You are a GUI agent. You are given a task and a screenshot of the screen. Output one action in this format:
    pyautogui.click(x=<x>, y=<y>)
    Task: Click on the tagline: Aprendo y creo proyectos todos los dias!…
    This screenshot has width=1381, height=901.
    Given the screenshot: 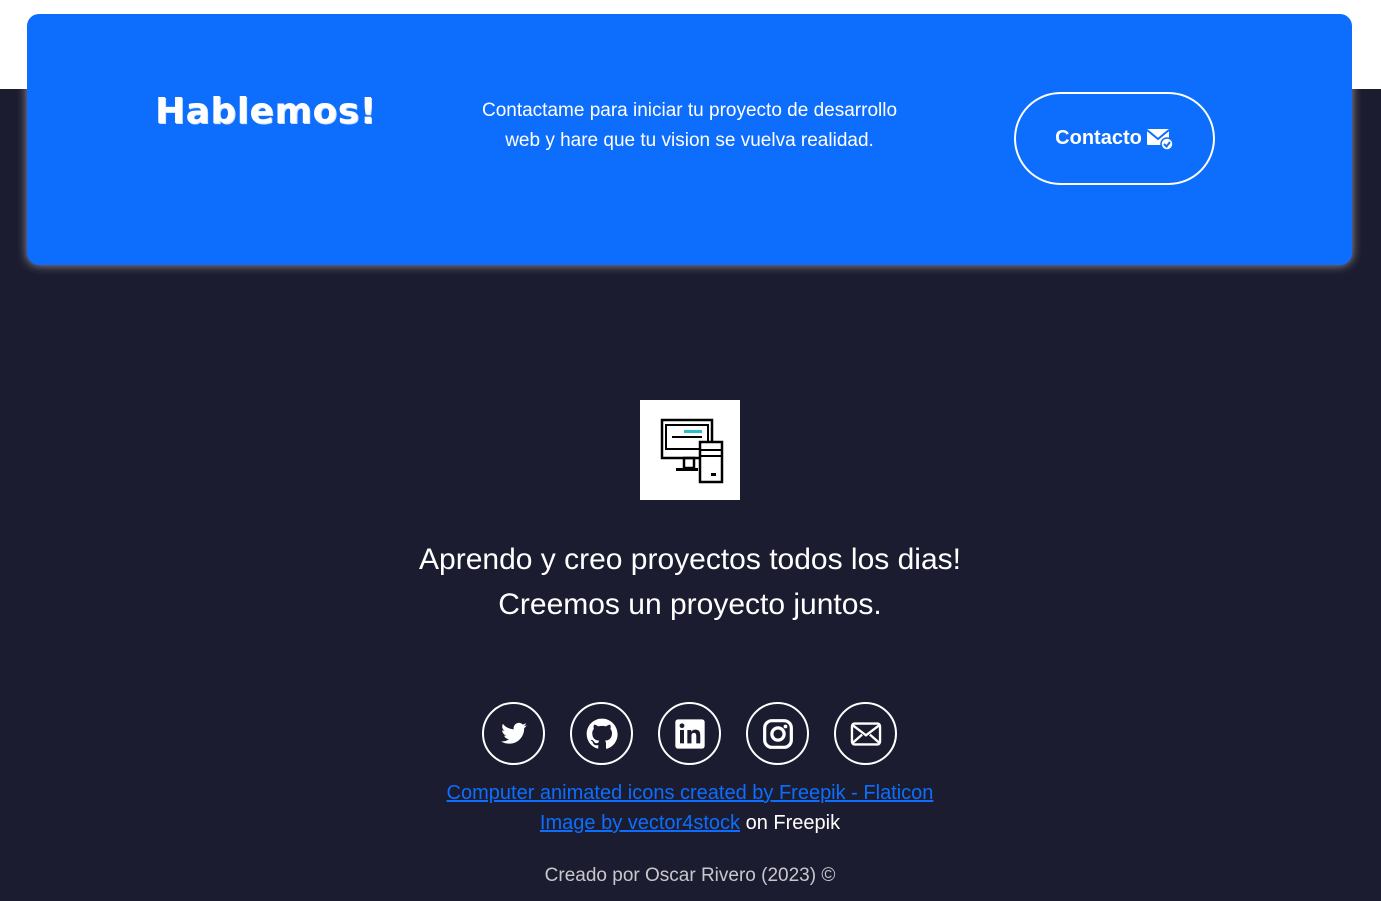 What is the action you would take?
    pyautogui.click(x=690, y=582)
    